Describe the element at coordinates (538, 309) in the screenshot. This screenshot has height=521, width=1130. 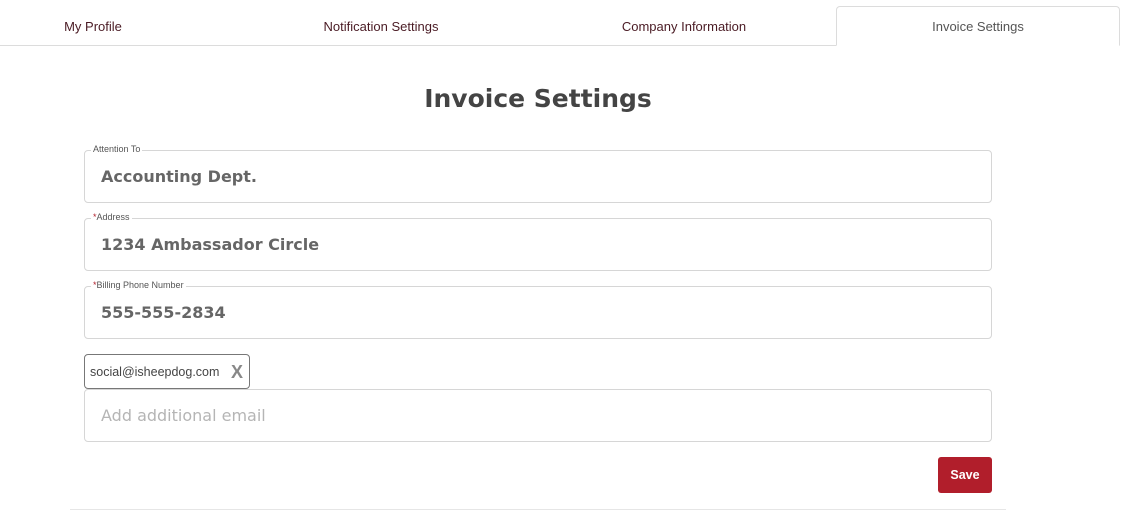
I see `billing-phone-field: *Billing Phone Number 555-555-2834` at that location.